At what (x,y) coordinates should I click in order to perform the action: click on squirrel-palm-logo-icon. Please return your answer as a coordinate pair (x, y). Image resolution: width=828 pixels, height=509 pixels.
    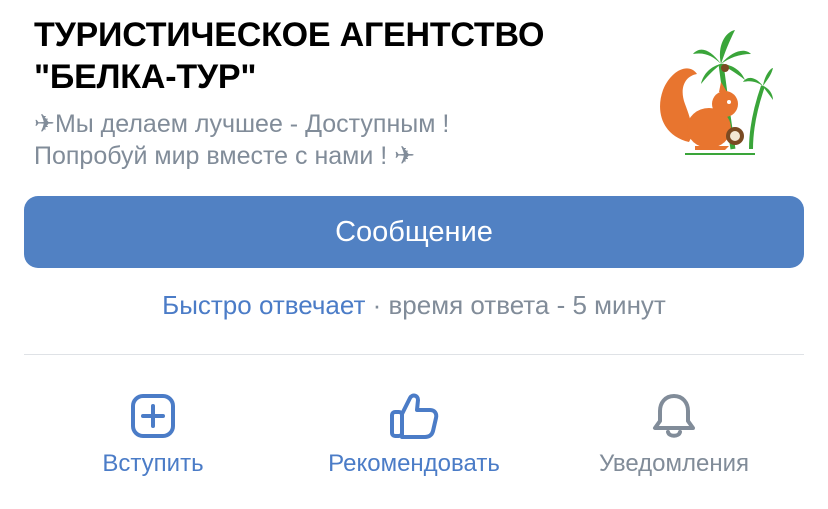
    Looking at the image, I should click on (716, 92).